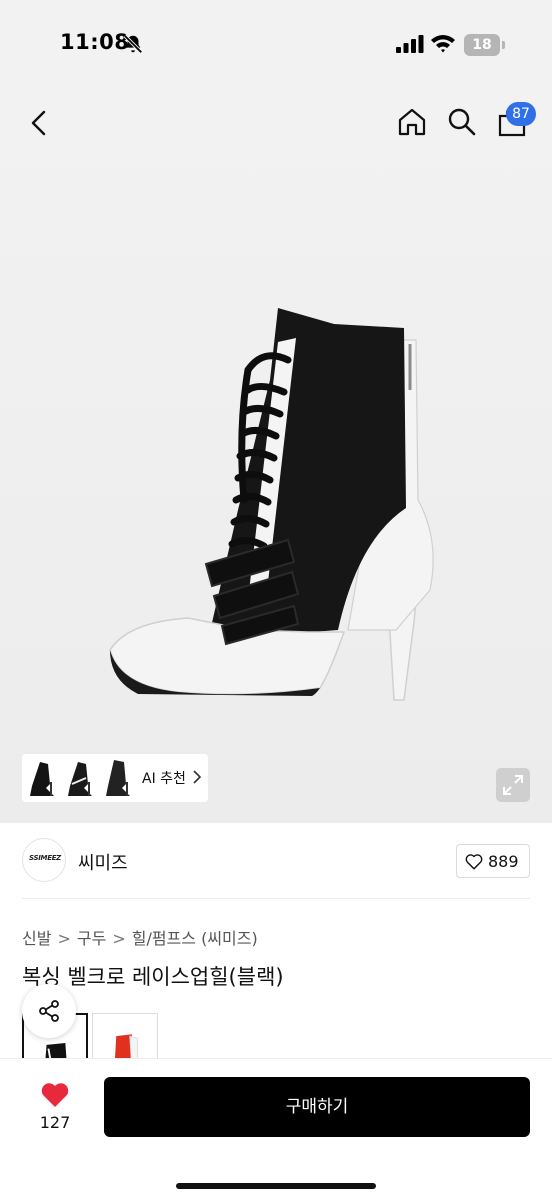  Describe the element at coordinates (276, 45) in the screenshot. I see `status-bar: 11:08 18` at that location.